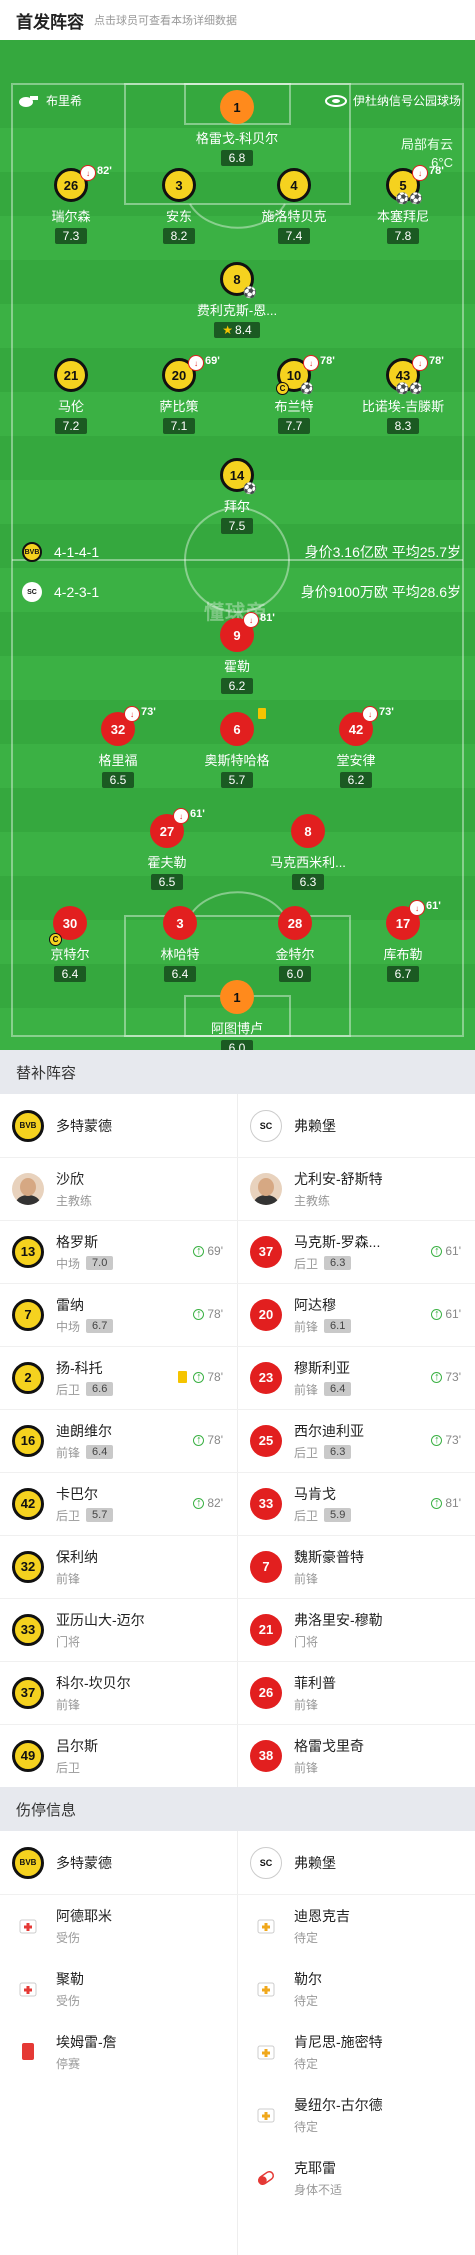  I want to click on sub-minute: 69', so click(215, 1251).